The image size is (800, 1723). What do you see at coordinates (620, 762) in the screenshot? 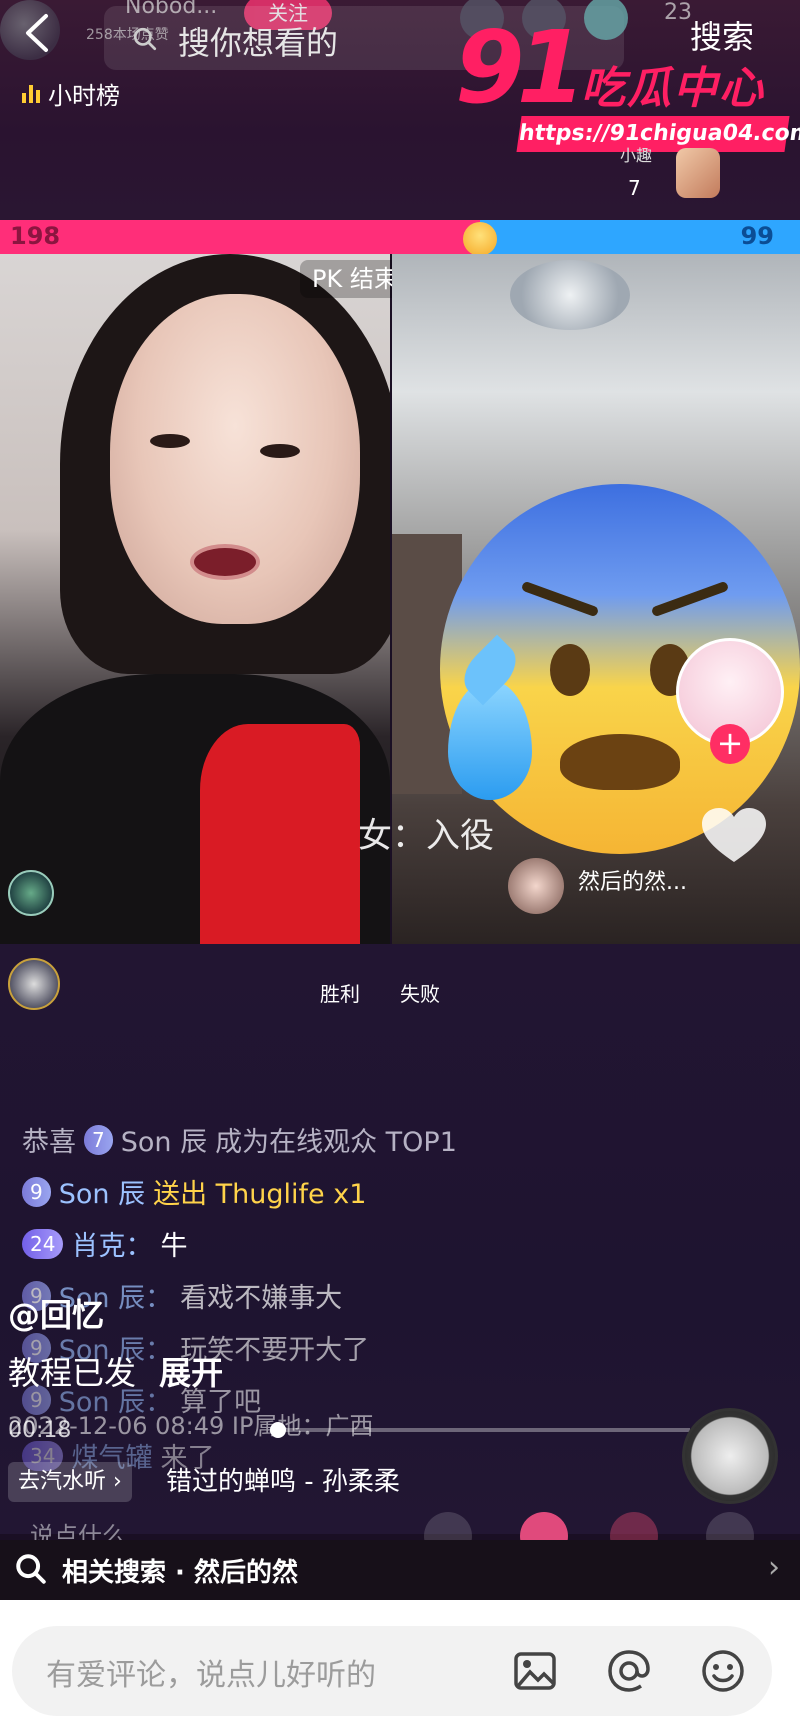
I see `emoji-mouth` at bounding box center [620, 762].